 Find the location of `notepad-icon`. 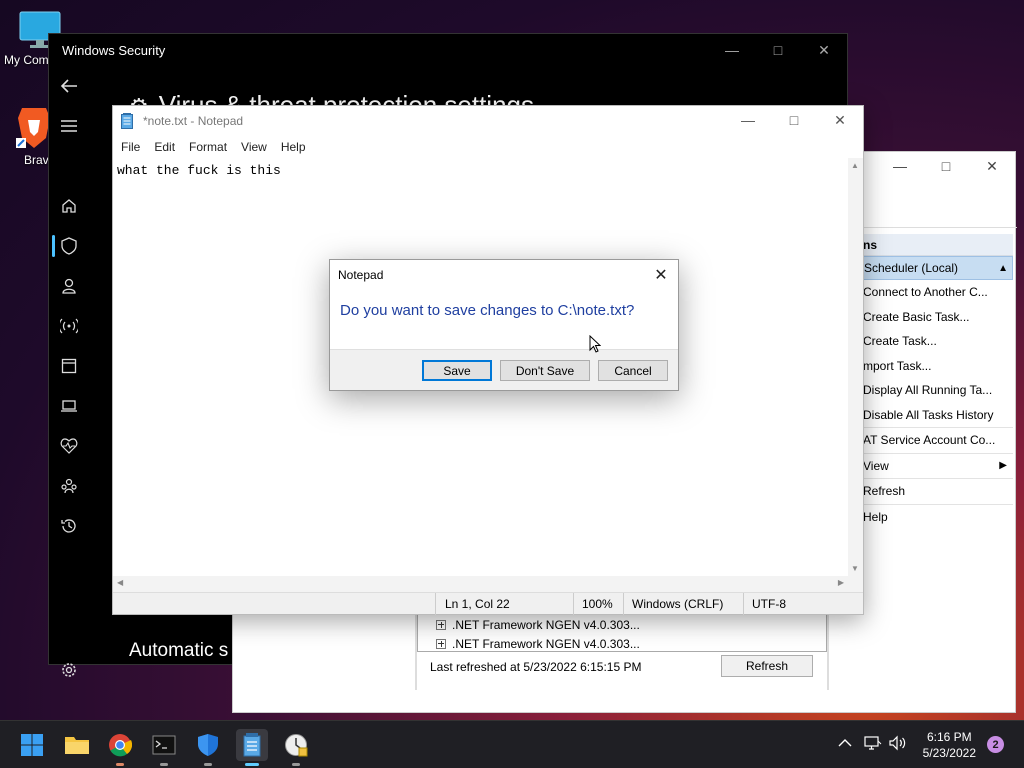

notepad-icon is located at coordinates (127, 121).